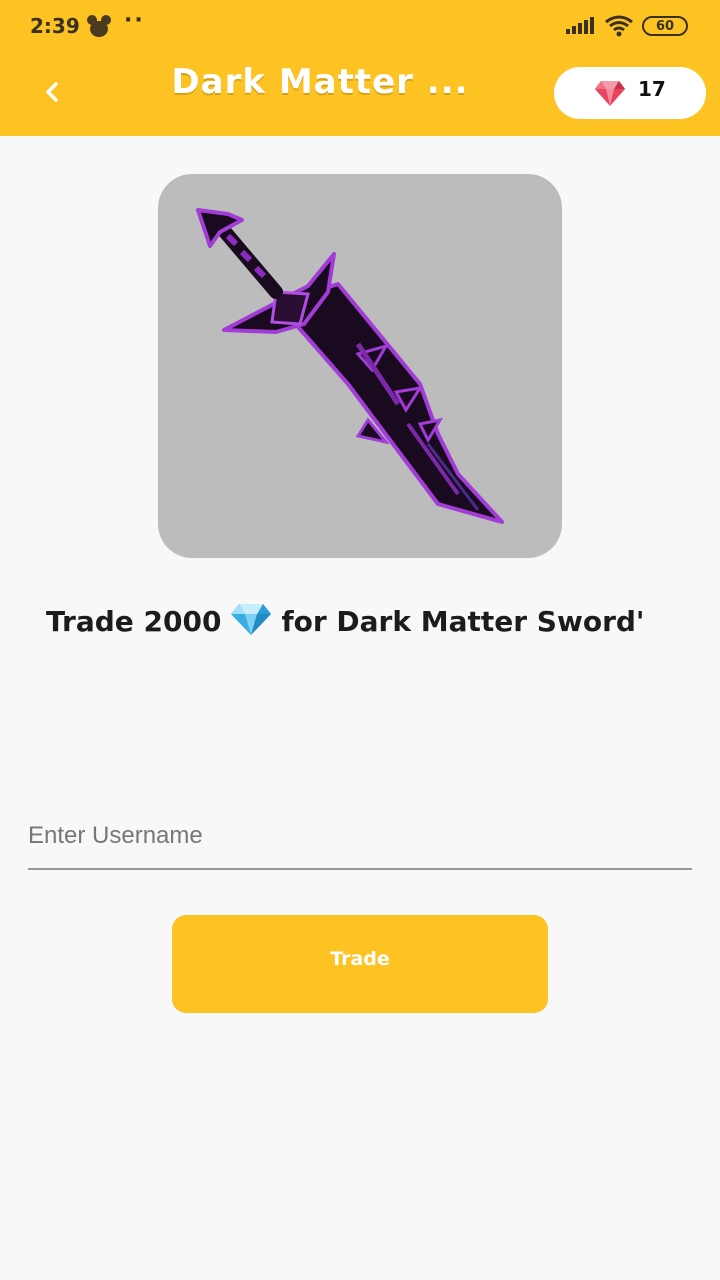 This screenshot has width=720, height=1280. What do you see at coordinates (134, 20) in the screenshot?
I see `notification-dots-icon: ··` at bounding box center [134, 20].